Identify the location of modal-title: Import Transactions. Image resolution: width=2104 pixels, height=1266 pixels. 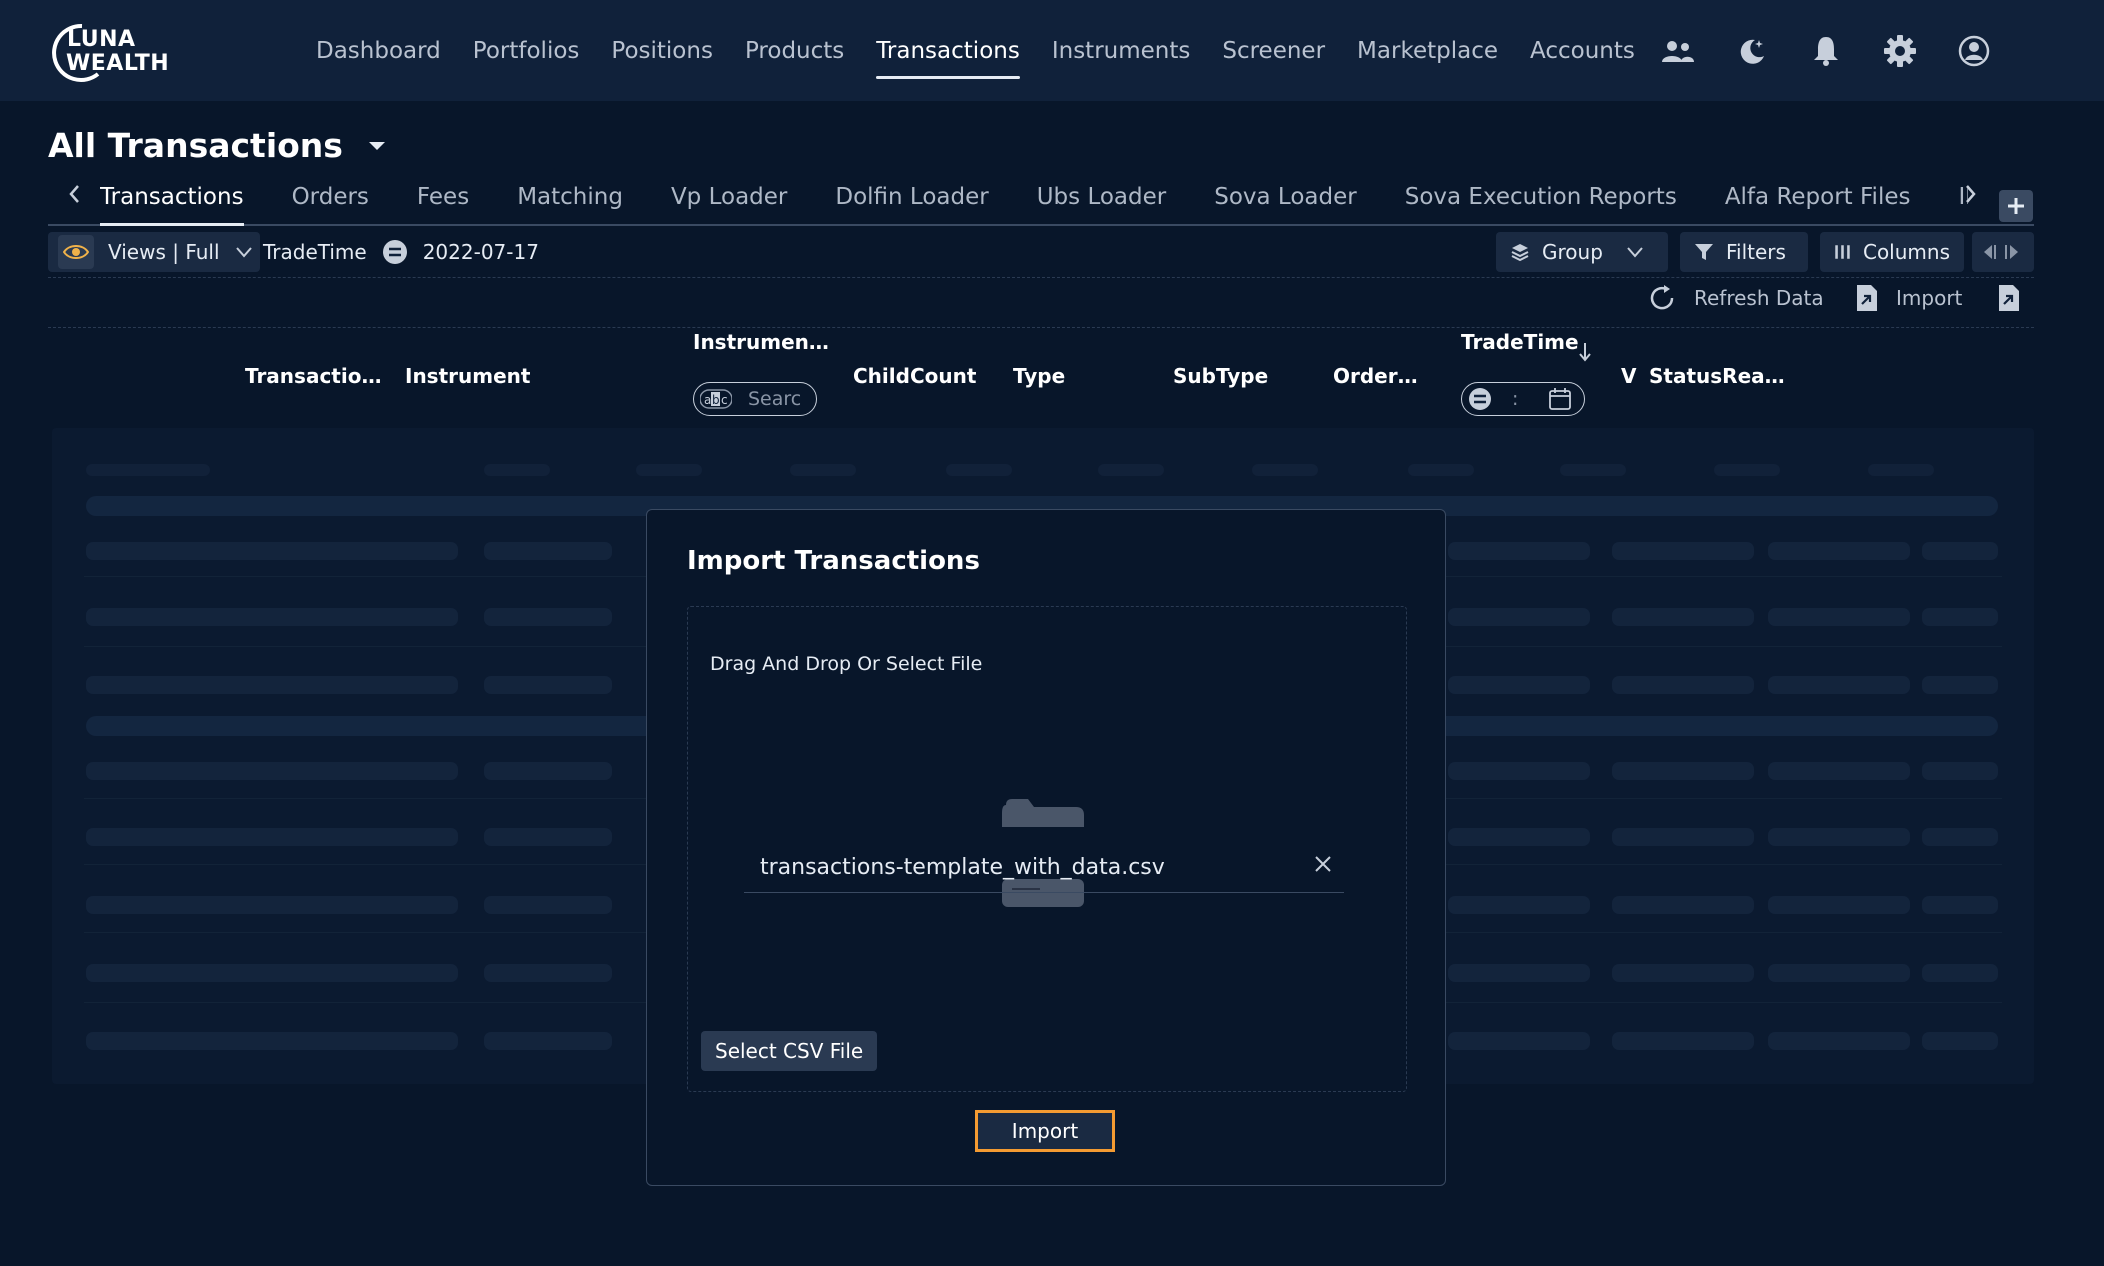
(833, 561).